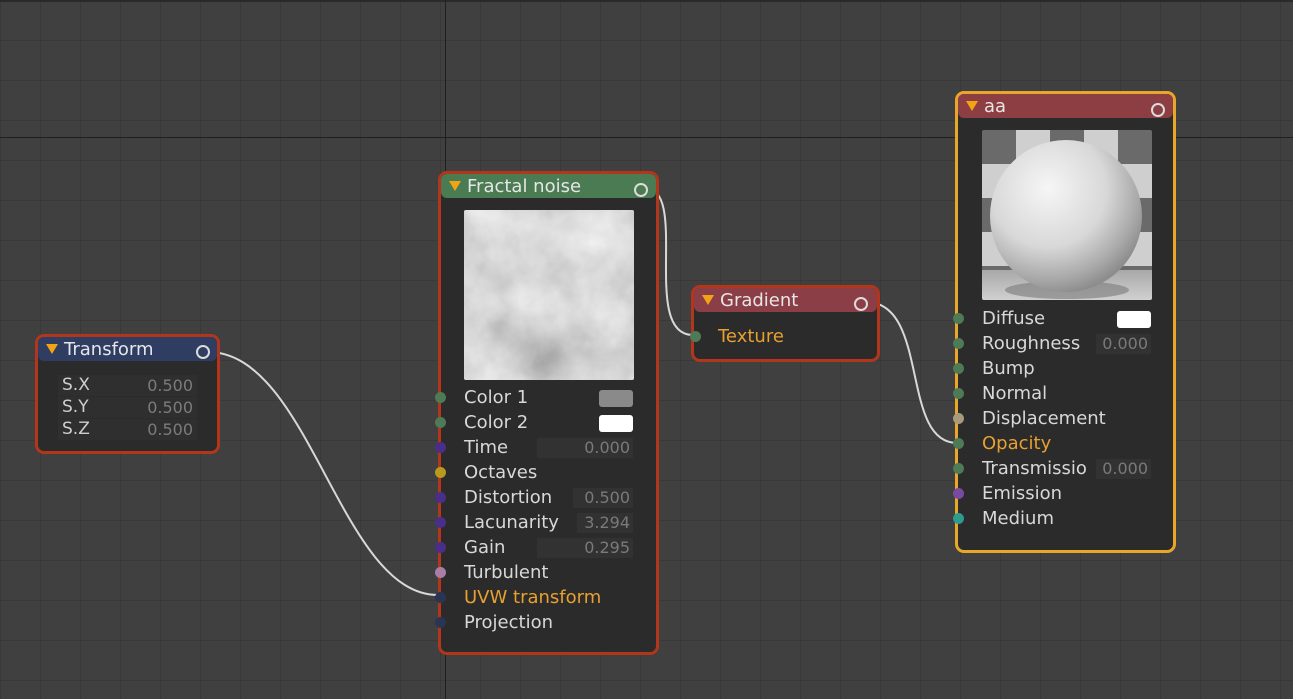 This screenshot has width=1293, height=699. What do you see at coordinates (496, 397) in the screenshot?
I see `param-label: Color 1` at bounding box center [496, 397].